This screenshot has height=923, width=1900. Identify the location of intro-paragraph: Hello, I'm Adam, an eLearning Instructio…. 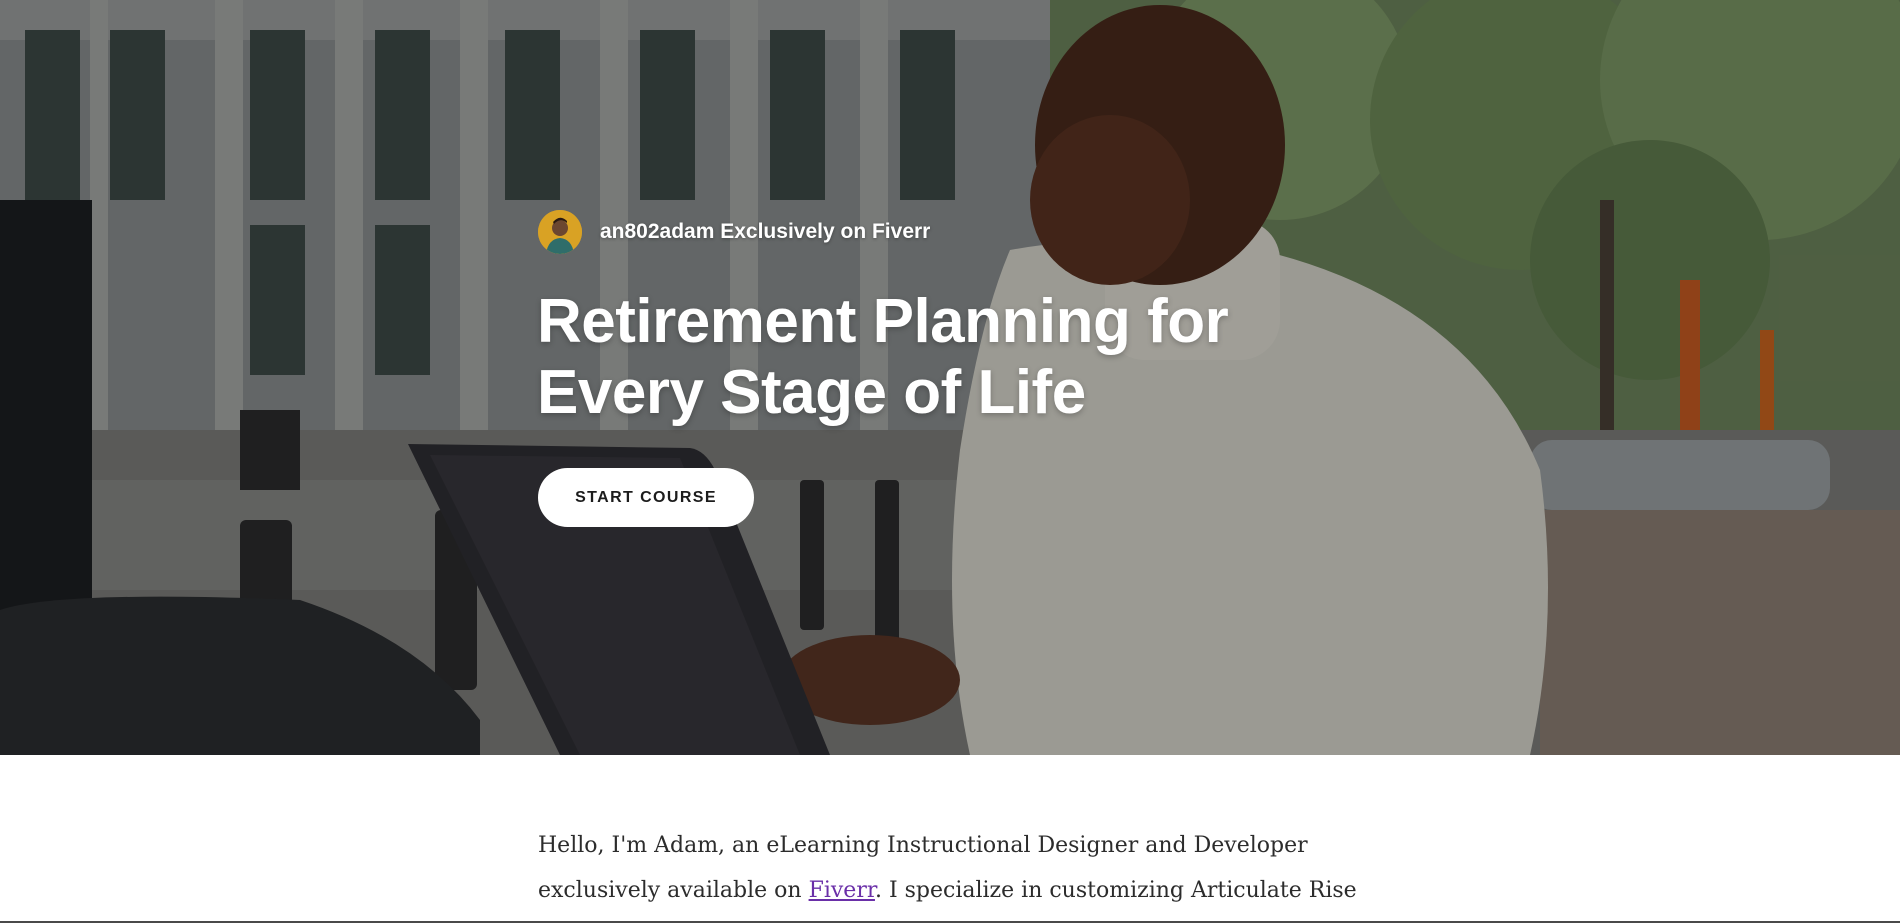
(948, 868).